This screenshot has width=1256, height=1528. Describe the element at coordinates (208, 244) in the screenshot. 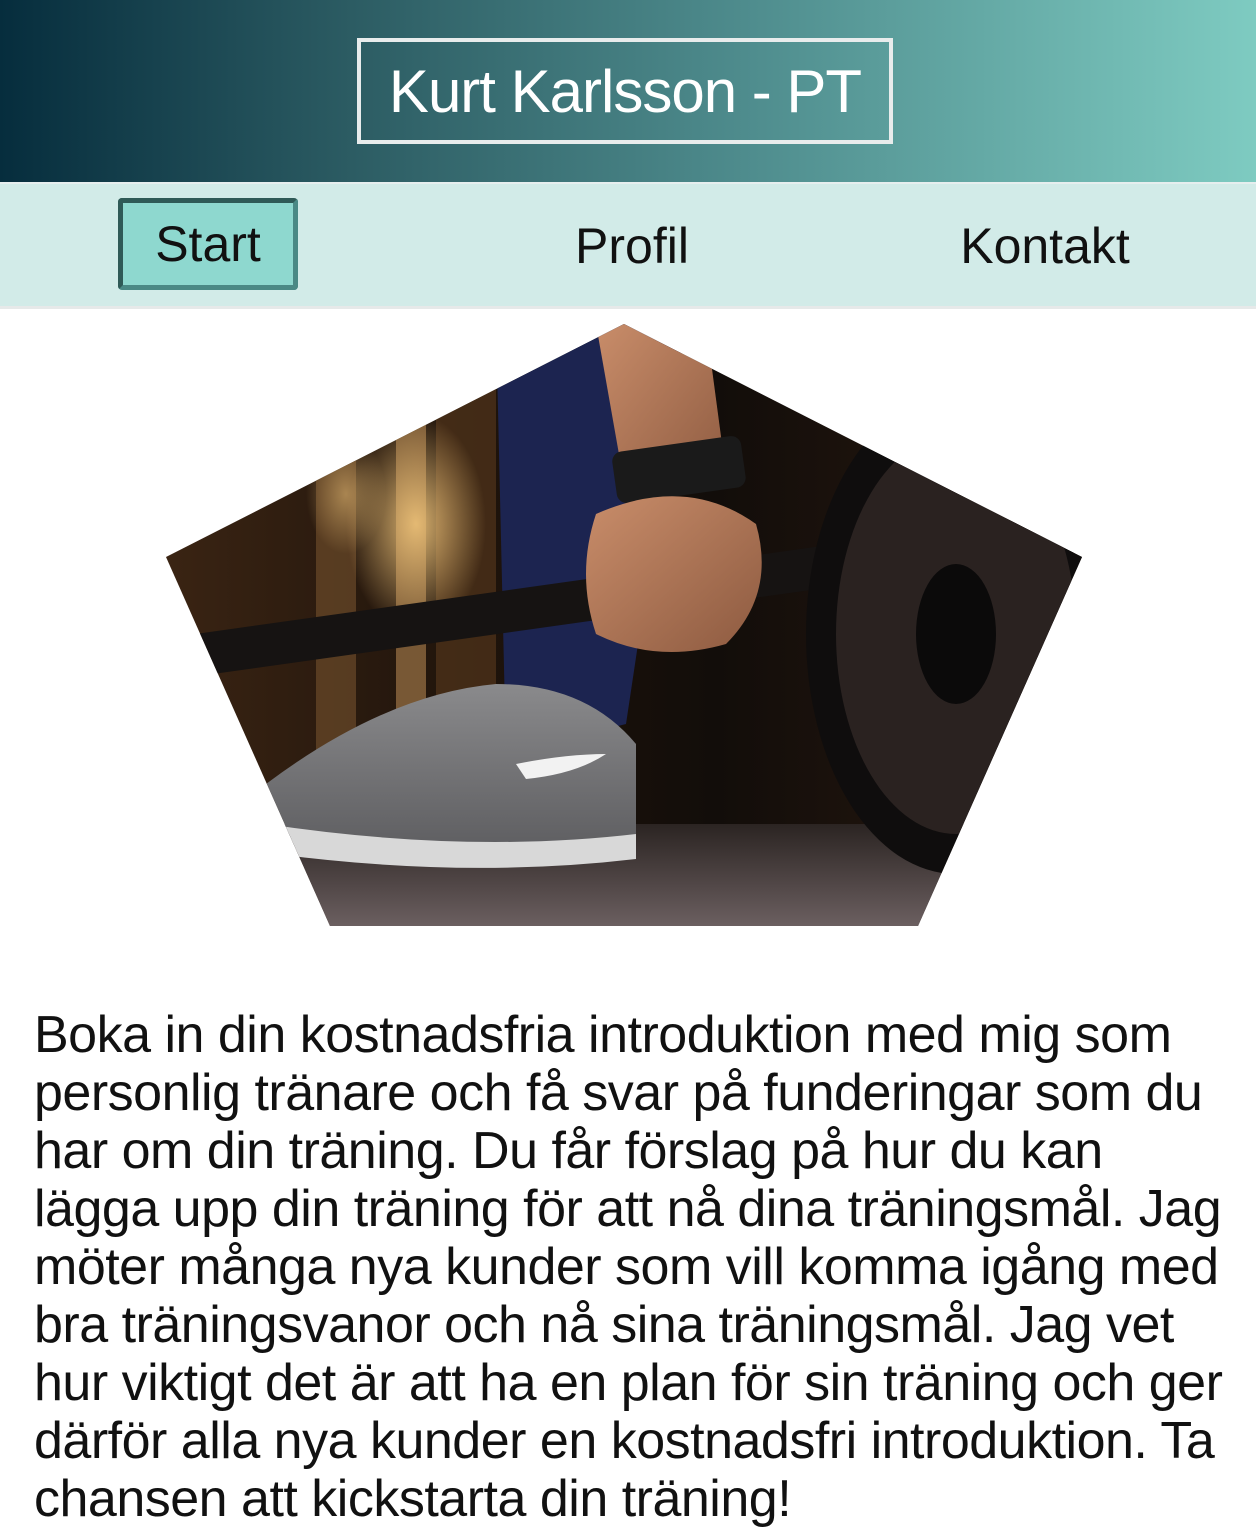

I see `nav-item-start: Start` at that location.